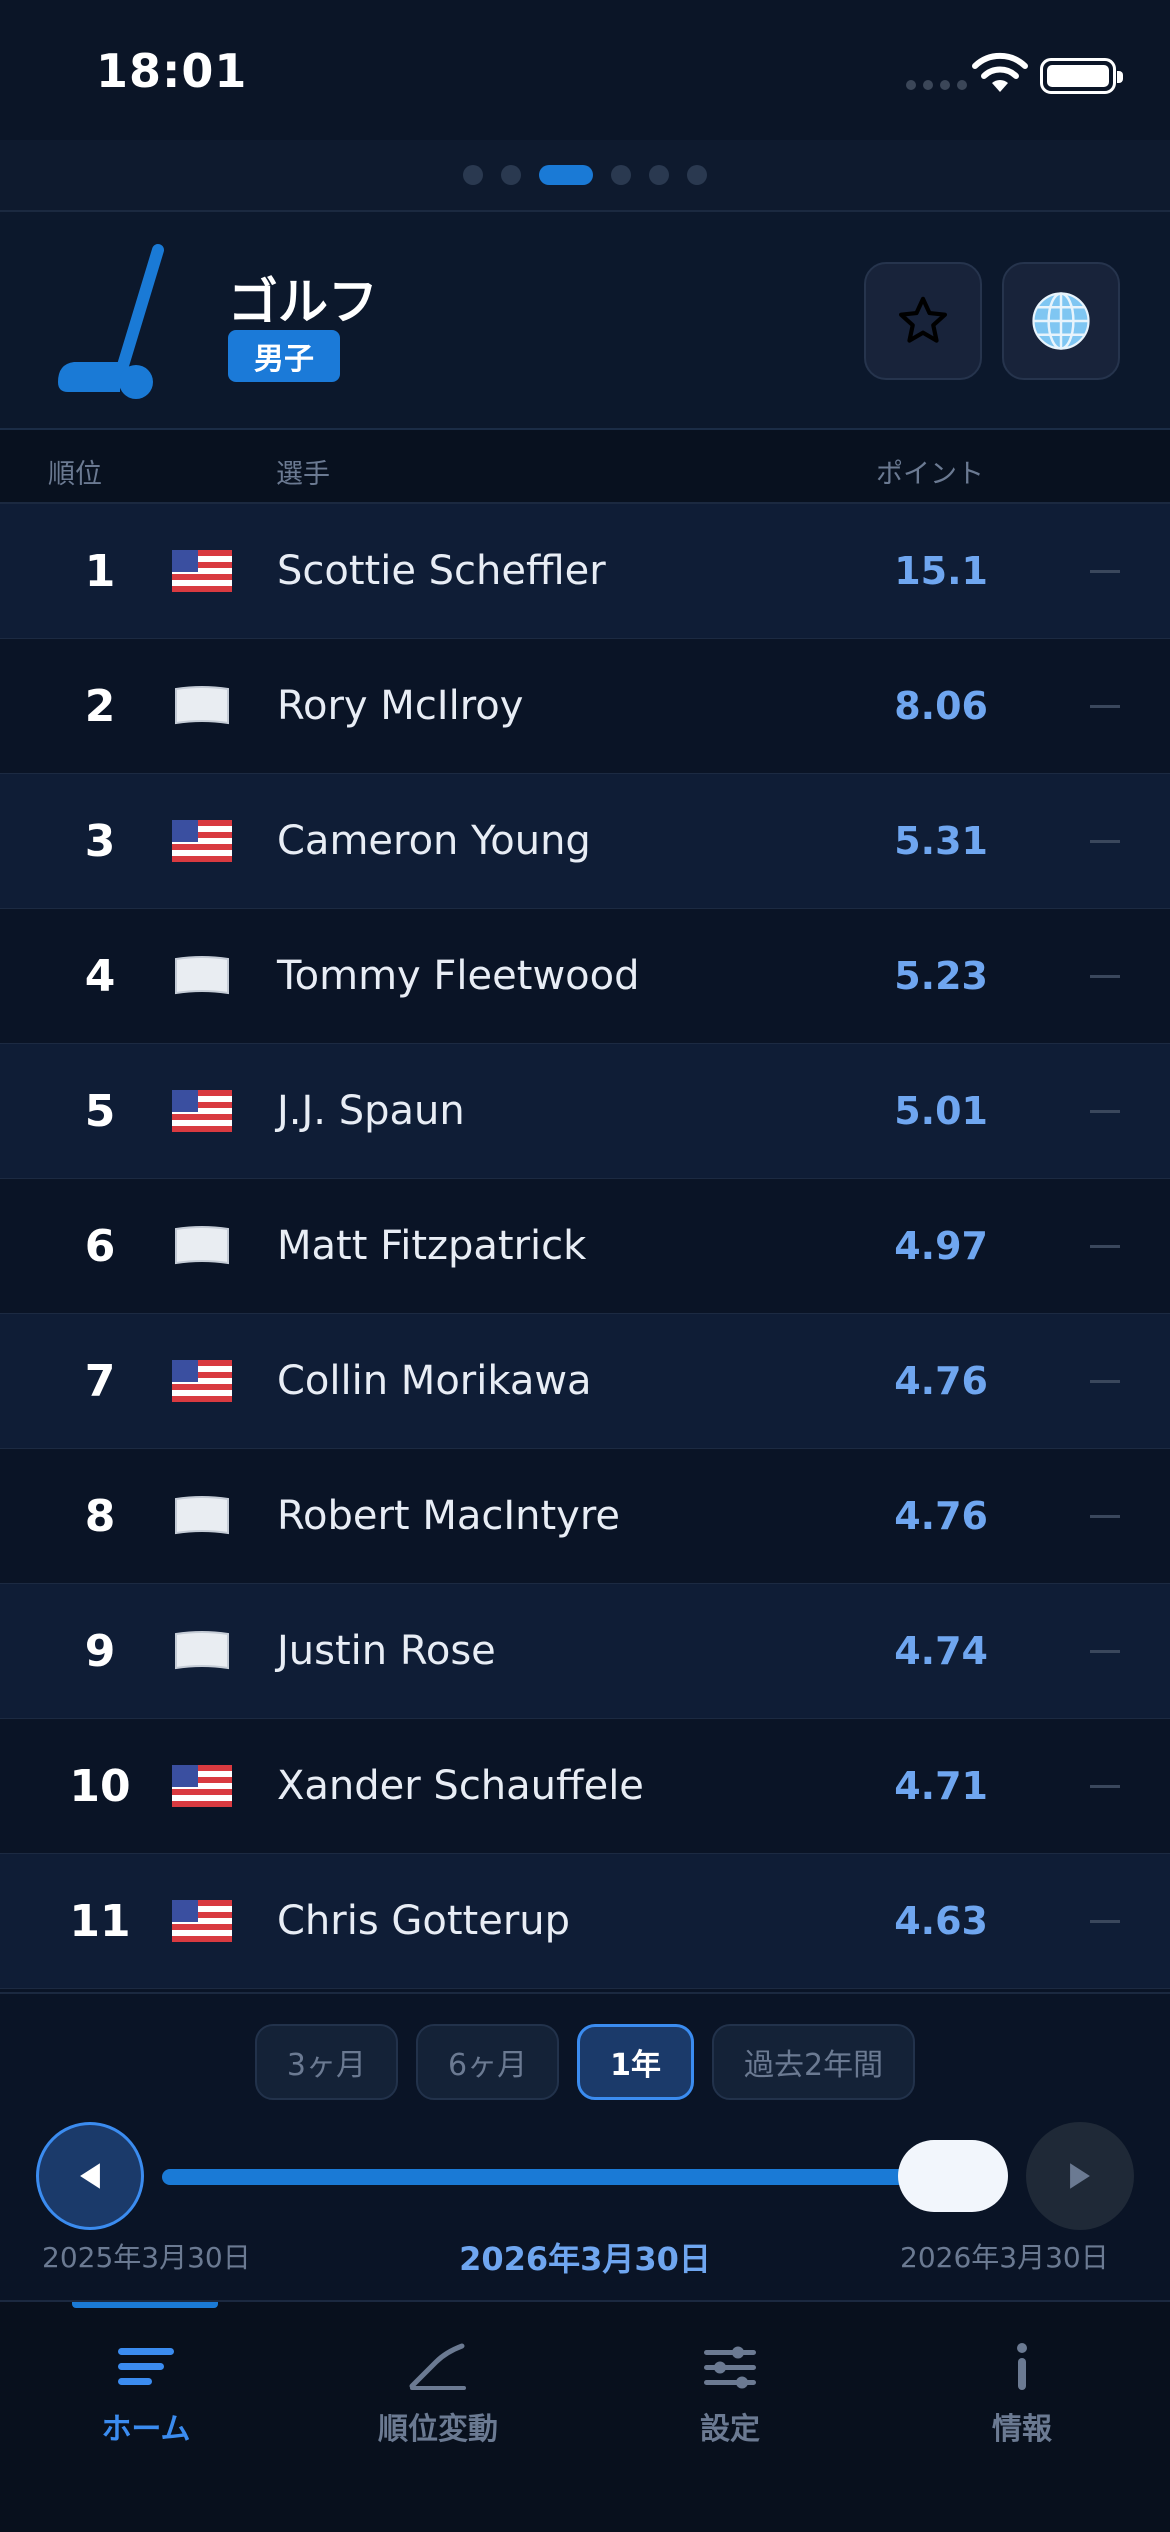  Describe the element at coordinates (146, 2402) in the screenshot. I see `tab-home: ホーム` at that location.